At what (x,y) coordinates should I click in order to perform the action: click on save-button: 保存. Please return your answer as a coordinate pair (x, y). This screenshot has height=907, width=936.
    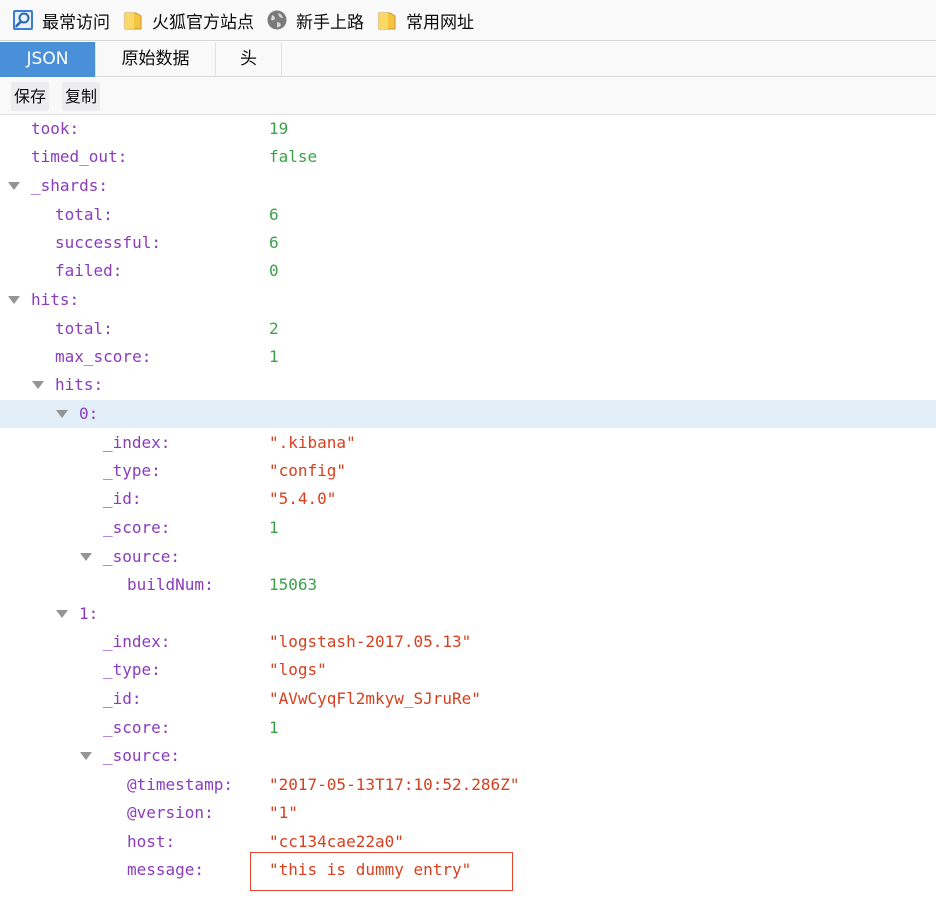
    Looking at the image, I should click on (30, 96).